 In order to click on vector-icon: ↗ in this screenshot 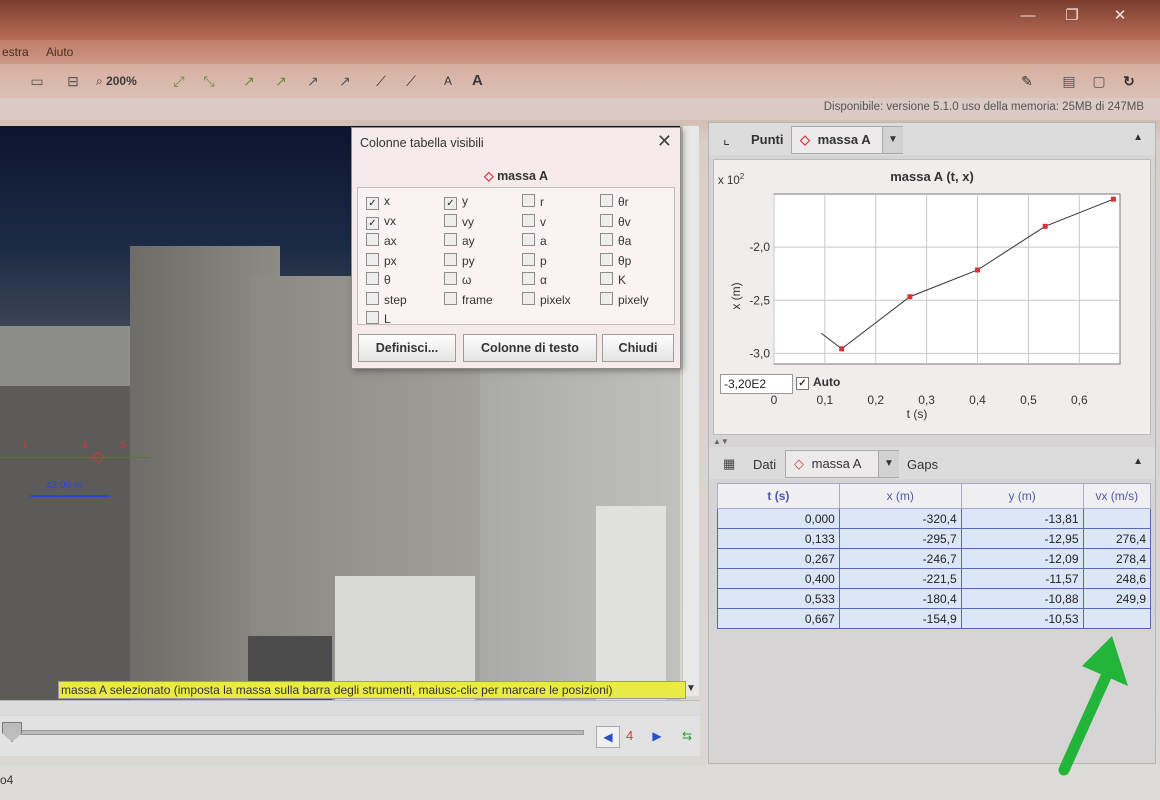, I will do `click(313, 81)`.